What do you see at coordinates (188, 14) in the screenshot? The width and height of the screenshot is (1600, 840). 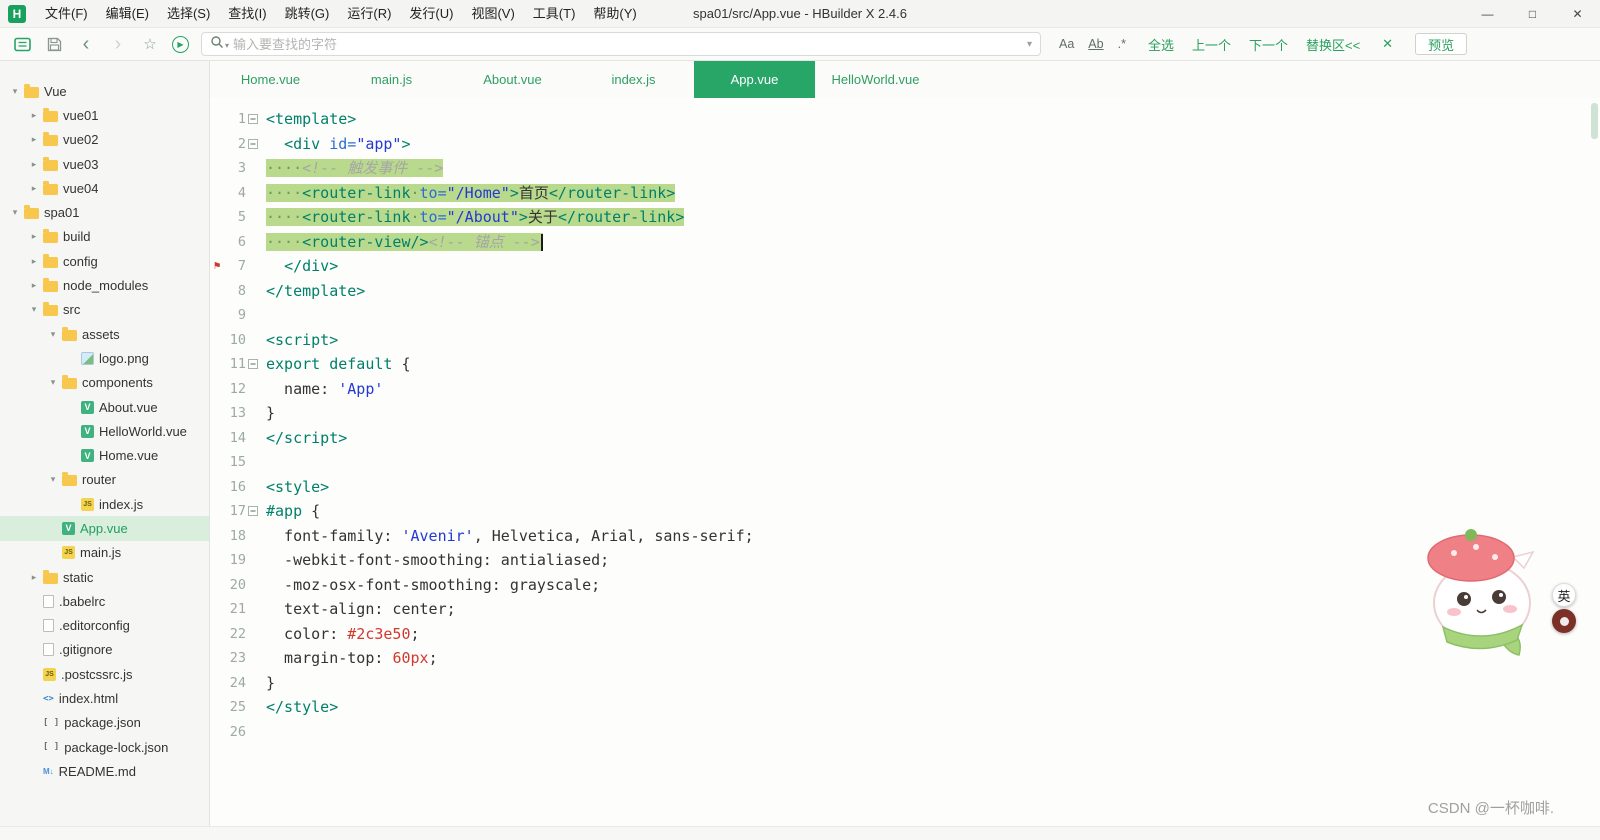 I see `menu-item: 选择(S)` at bounding box center [188, 14].